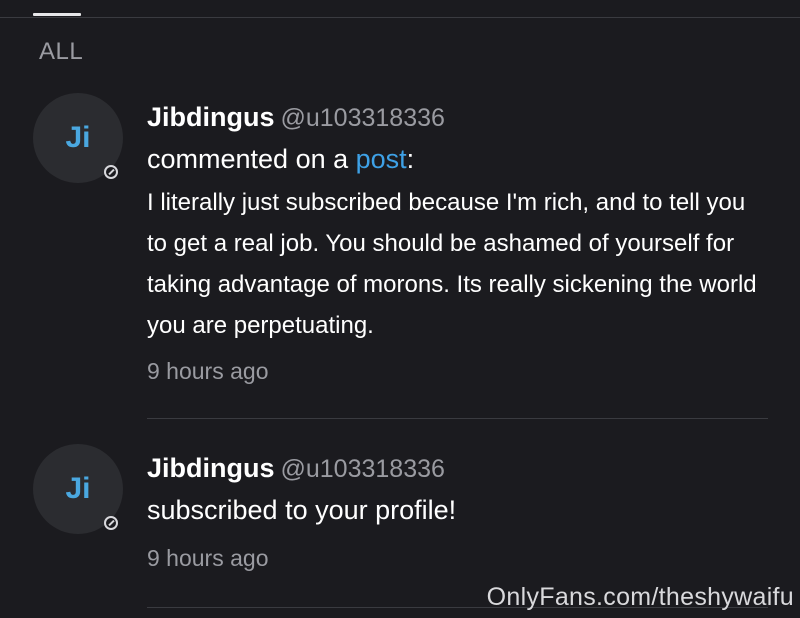 The height and width of the screenshot is (618, 800). What do you see at coordinates (640, 597) in the screenshot?
I see `watermark: OnlyFans.com/theshywaifu` at bounding box center [640, 597].